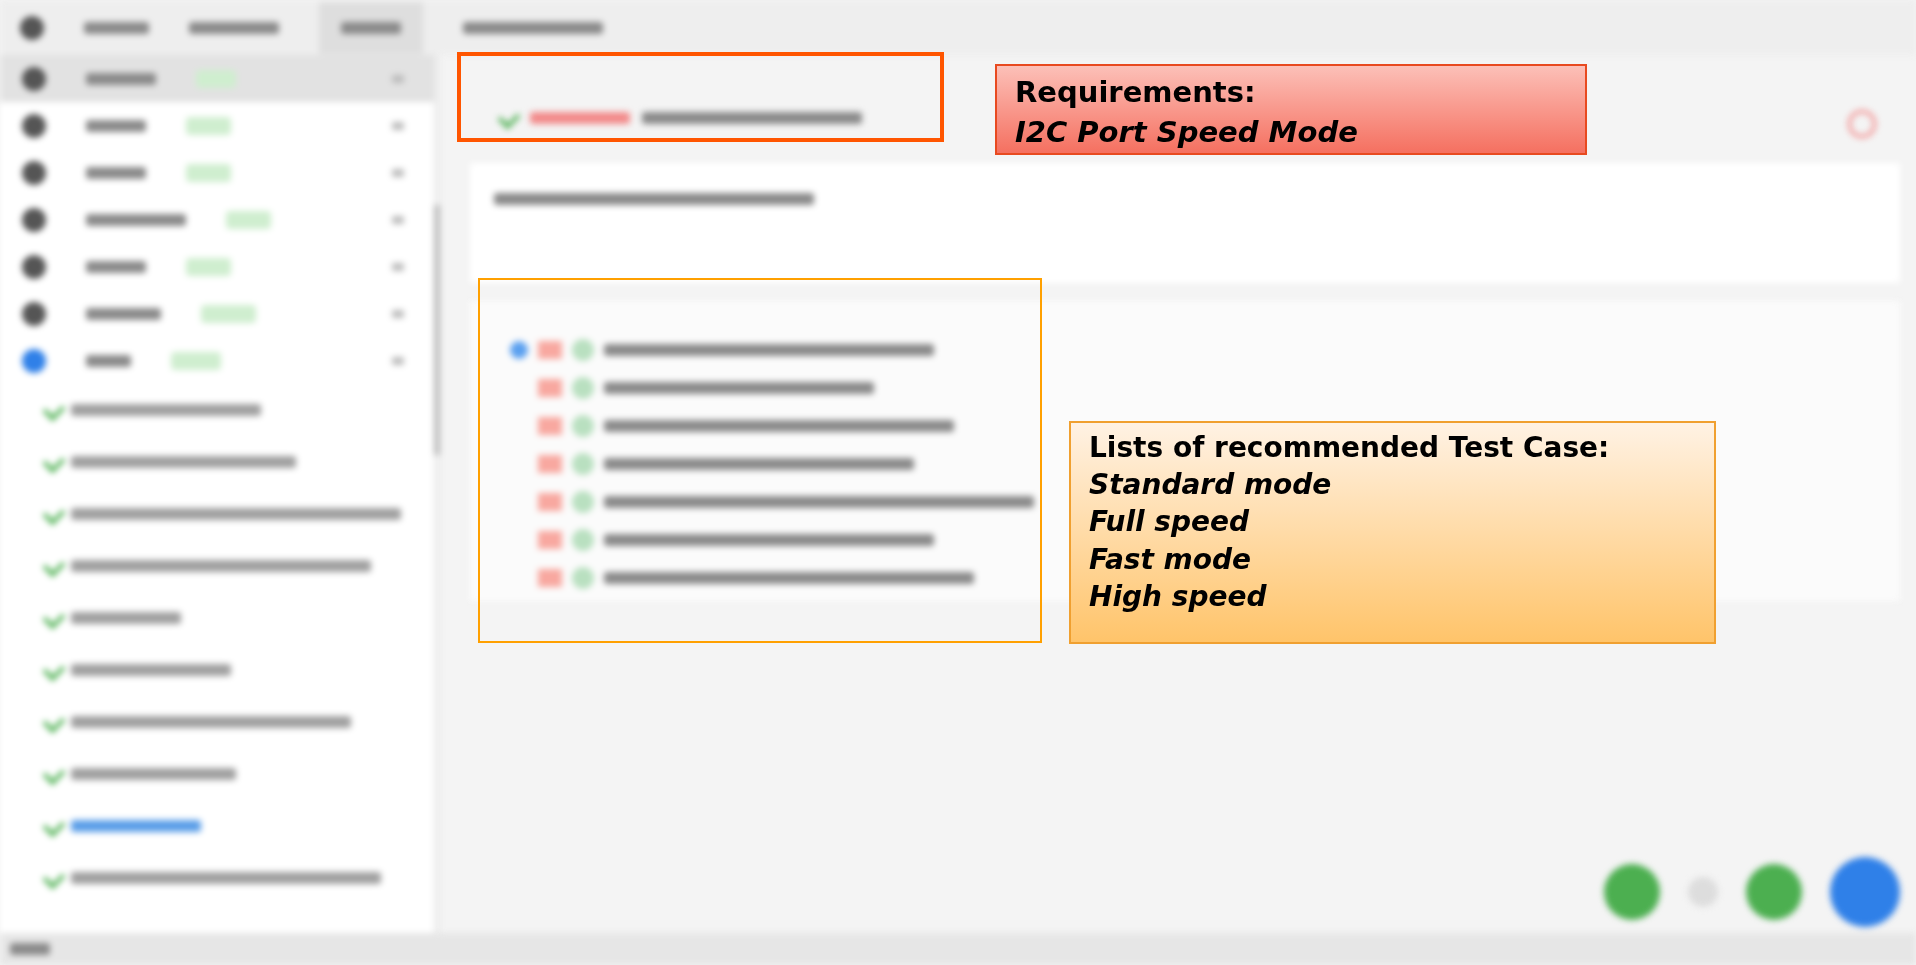 This screenshot has height=965, width=1916. What do you see at coordinates (1170, 522) in the screenshot?
I see `callout-text: Full speed` at bounding box center [1170, 522].